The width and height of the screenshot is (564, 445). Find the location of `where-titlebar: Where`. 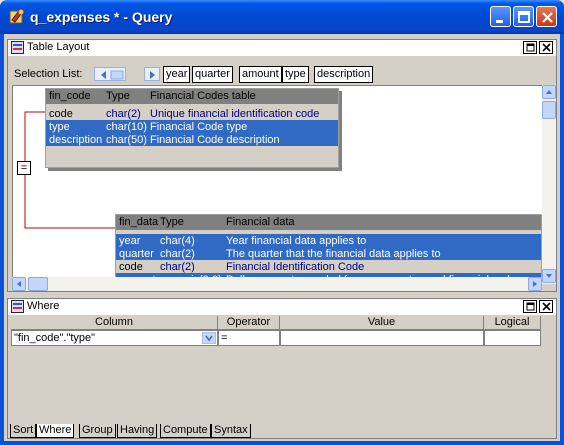

where-titlebar: Where is located at coordinates (282, 307).